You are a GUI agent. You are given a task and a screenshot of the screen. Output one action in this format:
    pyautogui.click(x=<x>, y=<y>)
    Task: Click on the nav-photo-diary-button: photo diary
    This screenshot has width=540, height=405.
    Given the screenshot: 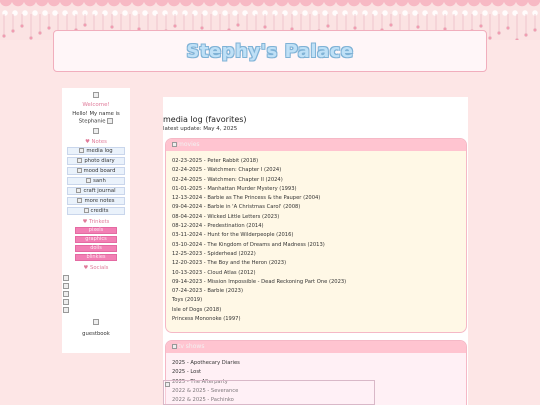 What is the action you would take?
    pyautogui.click(x=96, y=160)
    